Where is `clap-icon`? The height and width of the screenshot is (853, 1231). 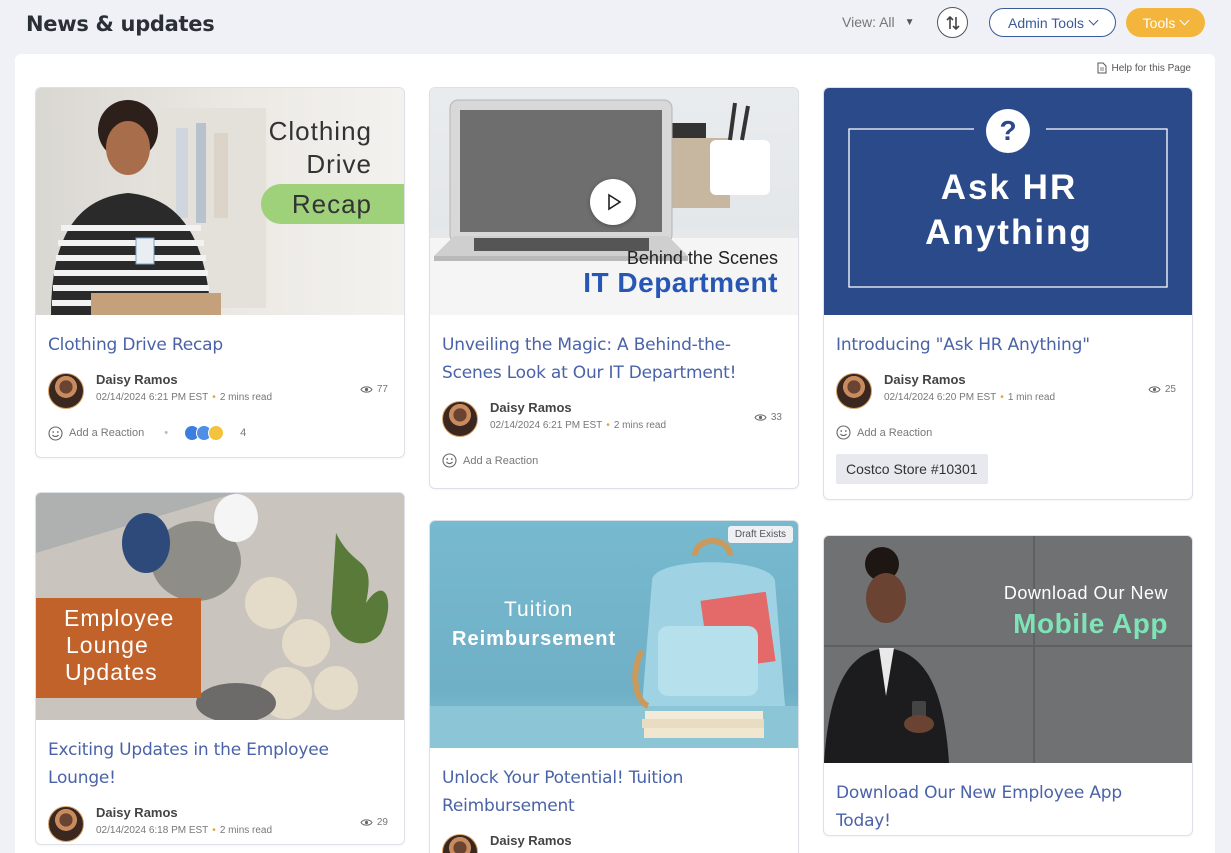
clap-icon is located at coordinates (216, 433).